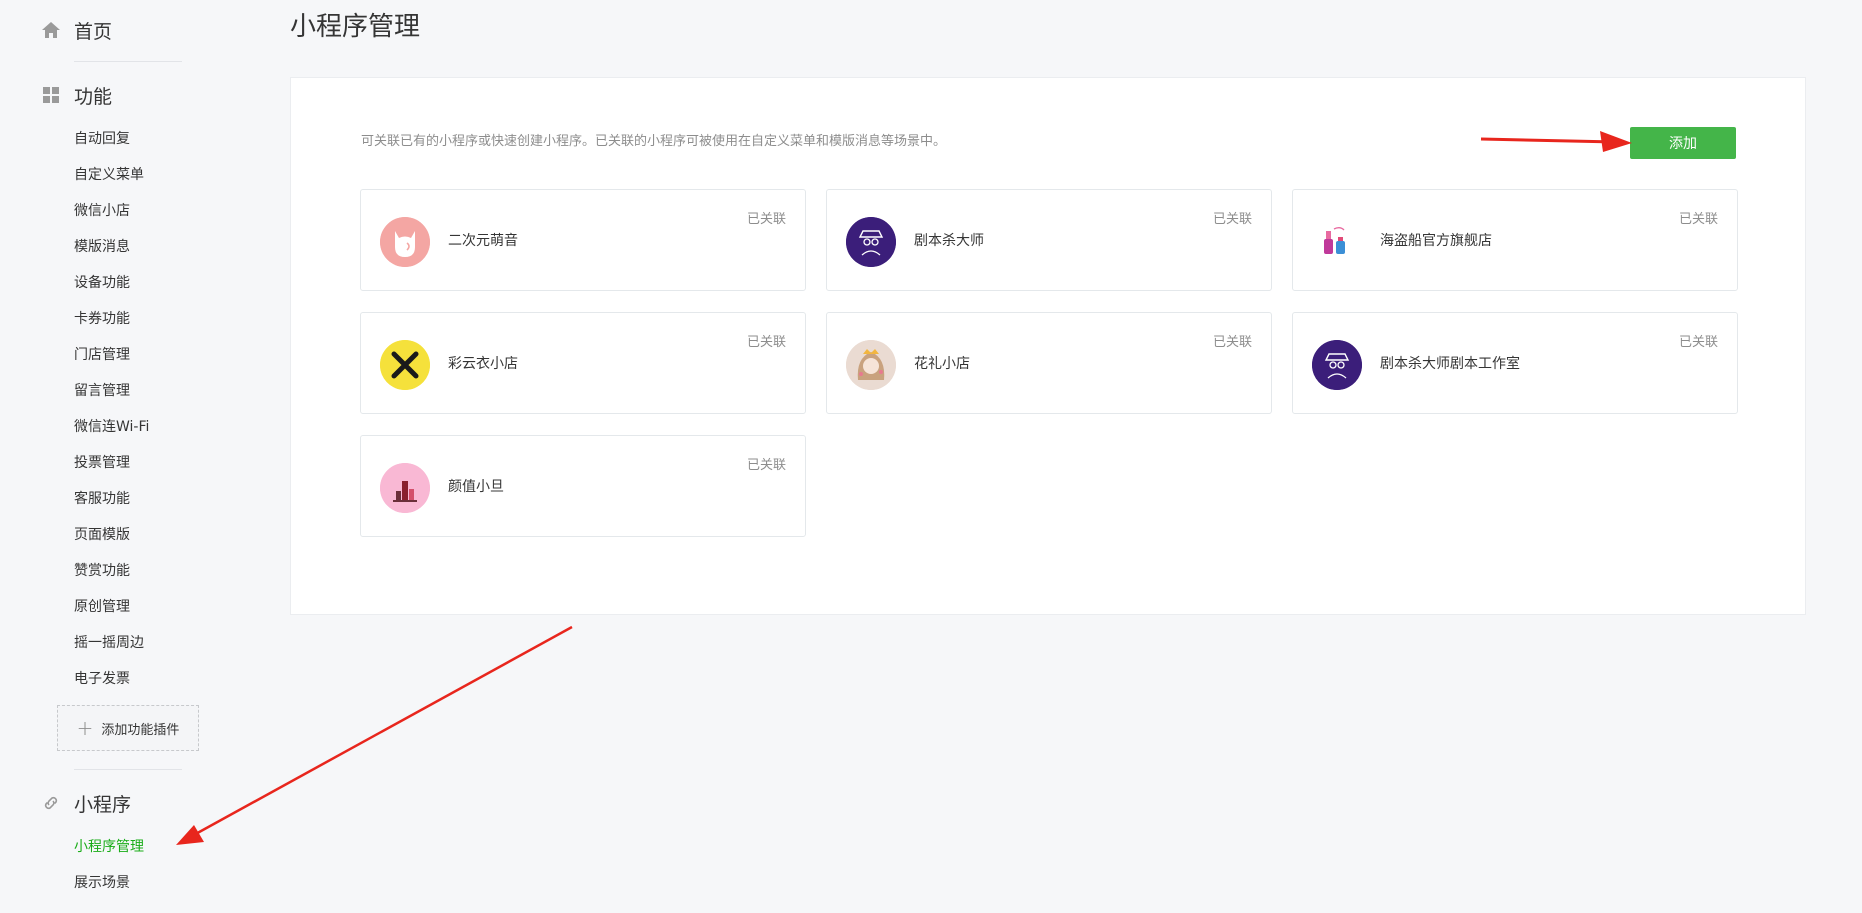 This screenshot has width=1862, height=913. Describe the element at coordinates (111, 535) in the screenshot. I see `sidebar-item-page-template: 页面模版` at that location.